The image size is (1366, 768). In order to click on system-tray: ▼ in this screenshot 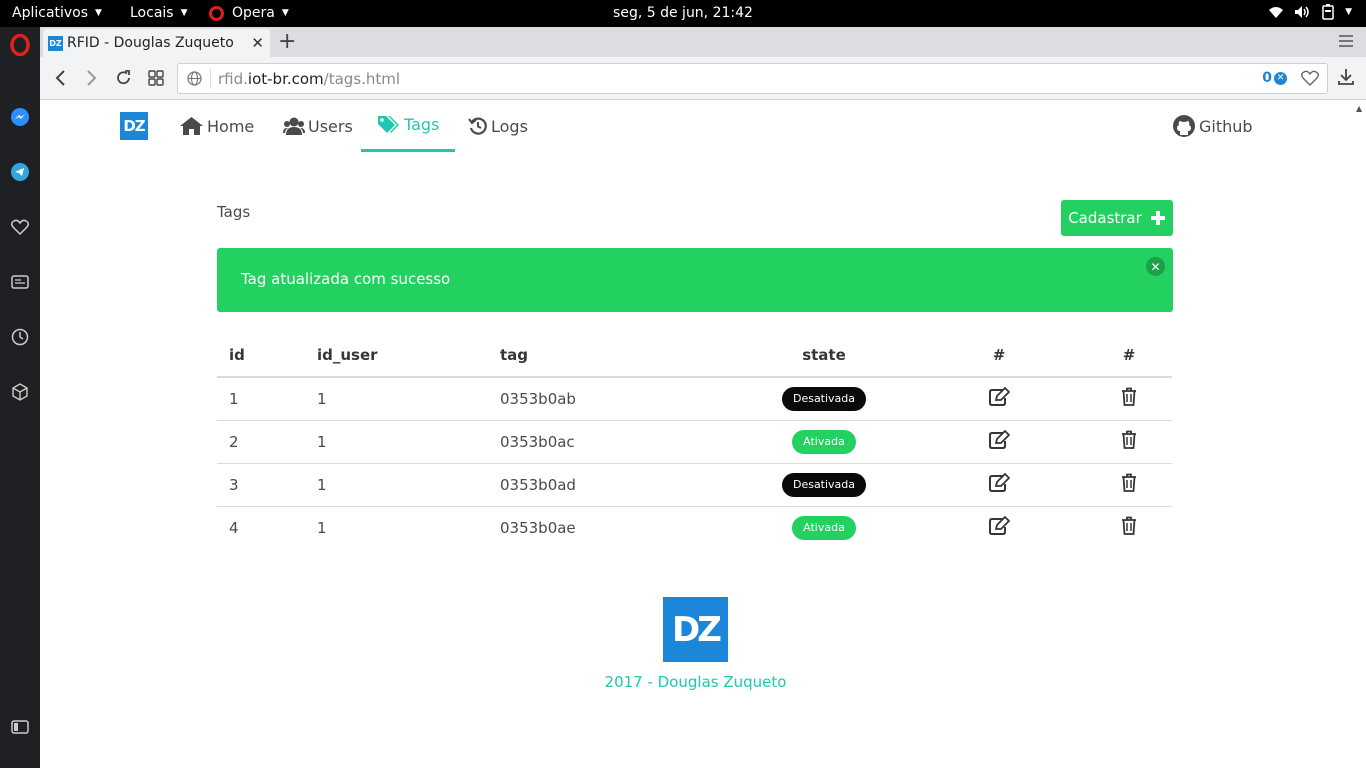, I will do `click(1310, 12)`.